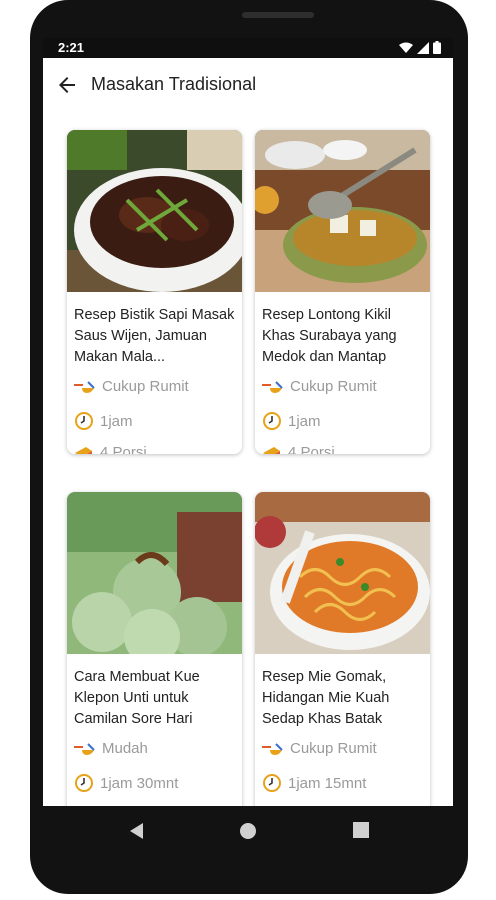  I want to click on recipe-time: 1jam 15mnt, so click(314, 783).